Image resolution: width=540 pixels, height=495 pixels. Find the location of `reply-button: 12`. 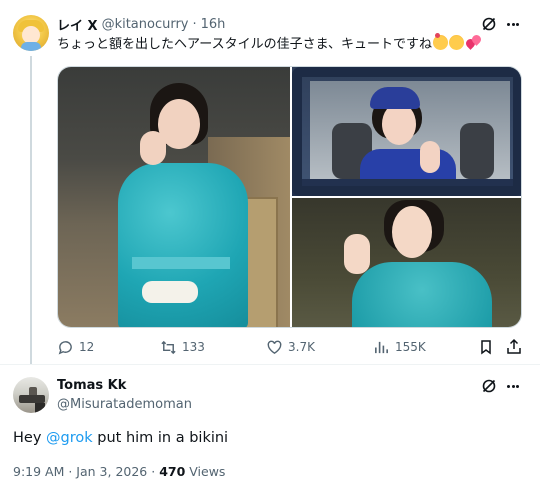

reply-button: 12 is located at coordinates (75, 347).